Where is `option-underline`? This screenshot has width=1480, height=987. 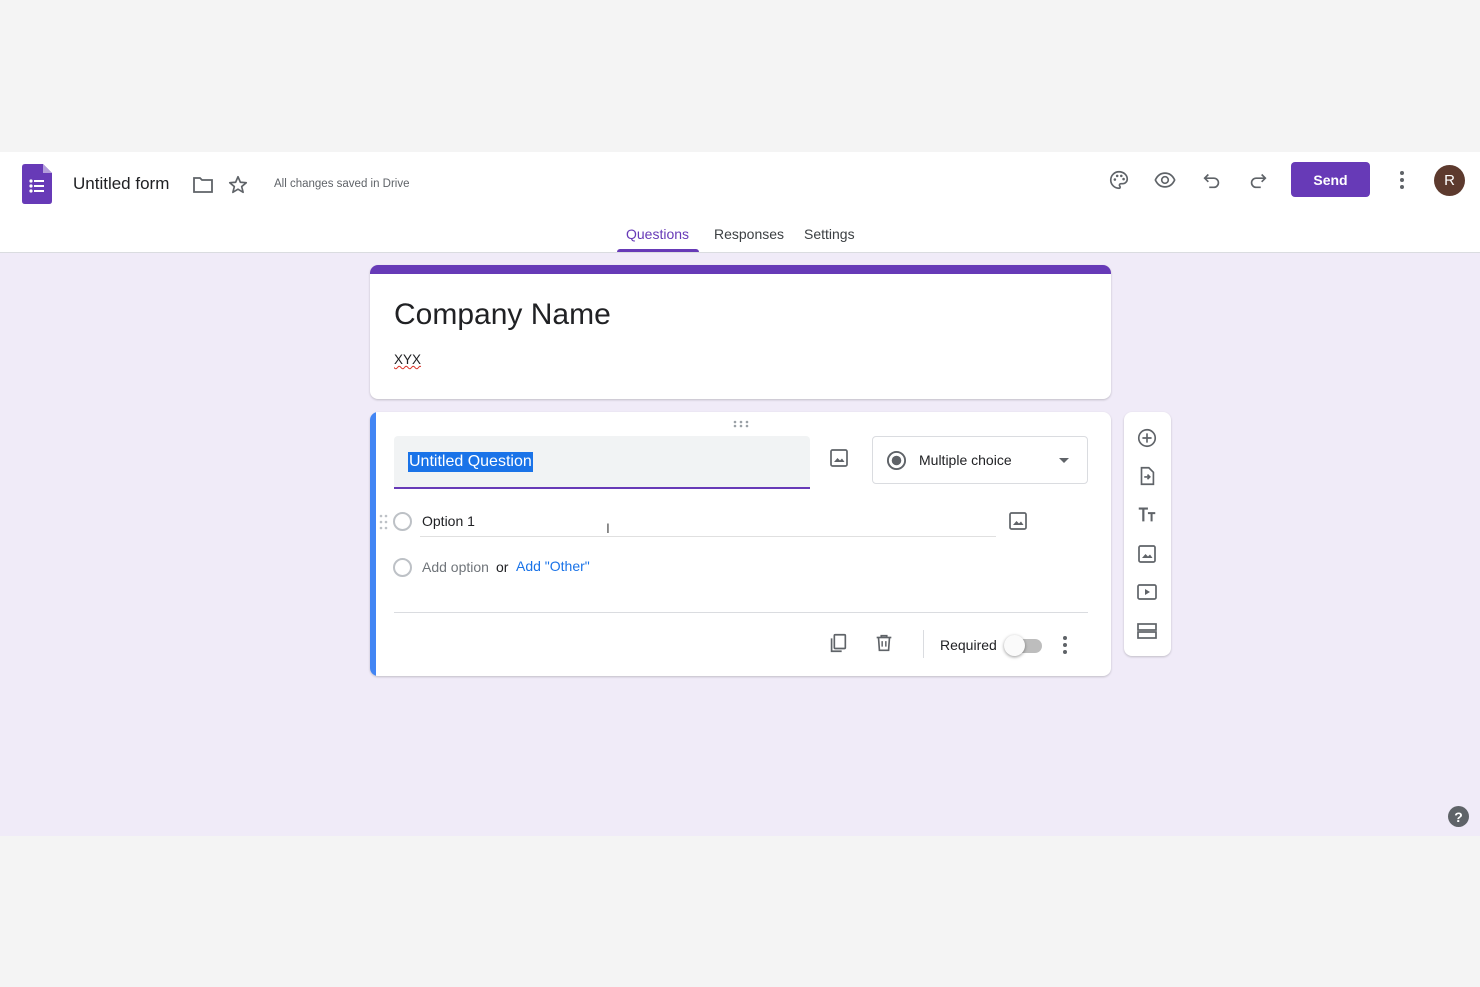
option-underline is located at coordinates (708, 536).